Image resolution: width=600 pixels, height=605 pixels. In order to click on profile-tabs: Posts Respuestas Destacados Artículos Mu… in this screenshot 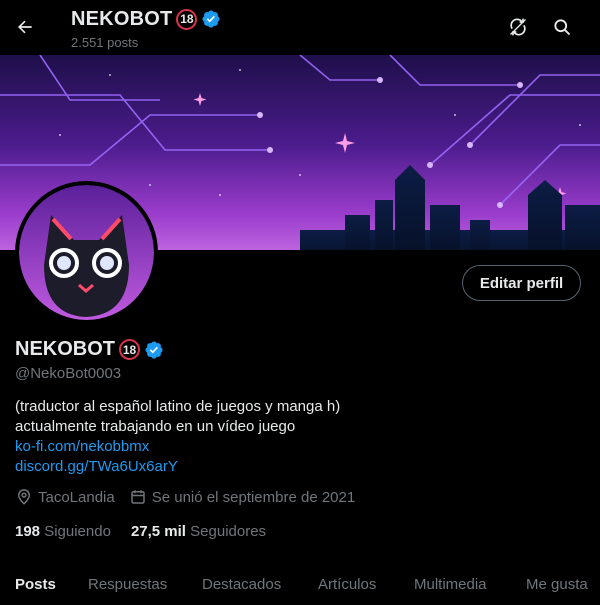, I will do `click(300, 585)`.